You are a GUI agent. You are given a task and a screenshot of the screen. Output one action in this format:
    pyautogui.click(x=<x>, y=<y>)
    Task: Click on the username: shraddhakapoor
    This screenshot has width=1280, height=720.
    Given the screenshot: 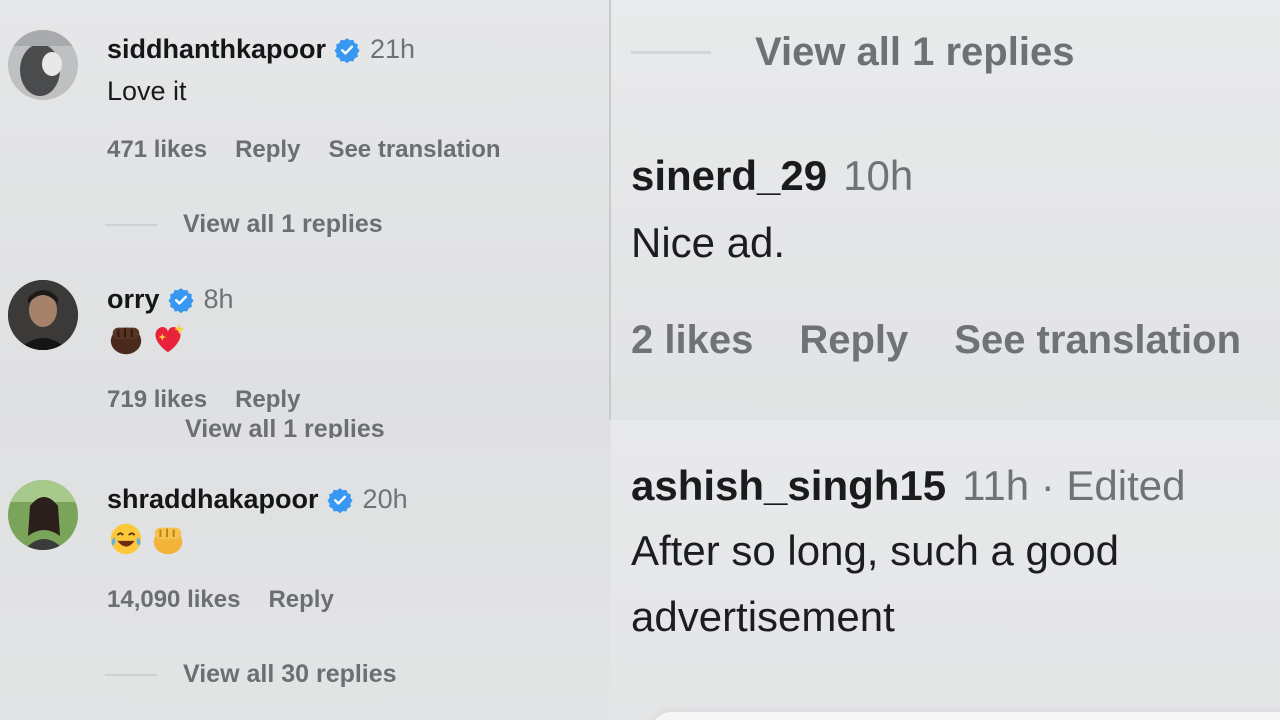 What is the action you would take?
    pyautogui.click(x=213, y=499)
    